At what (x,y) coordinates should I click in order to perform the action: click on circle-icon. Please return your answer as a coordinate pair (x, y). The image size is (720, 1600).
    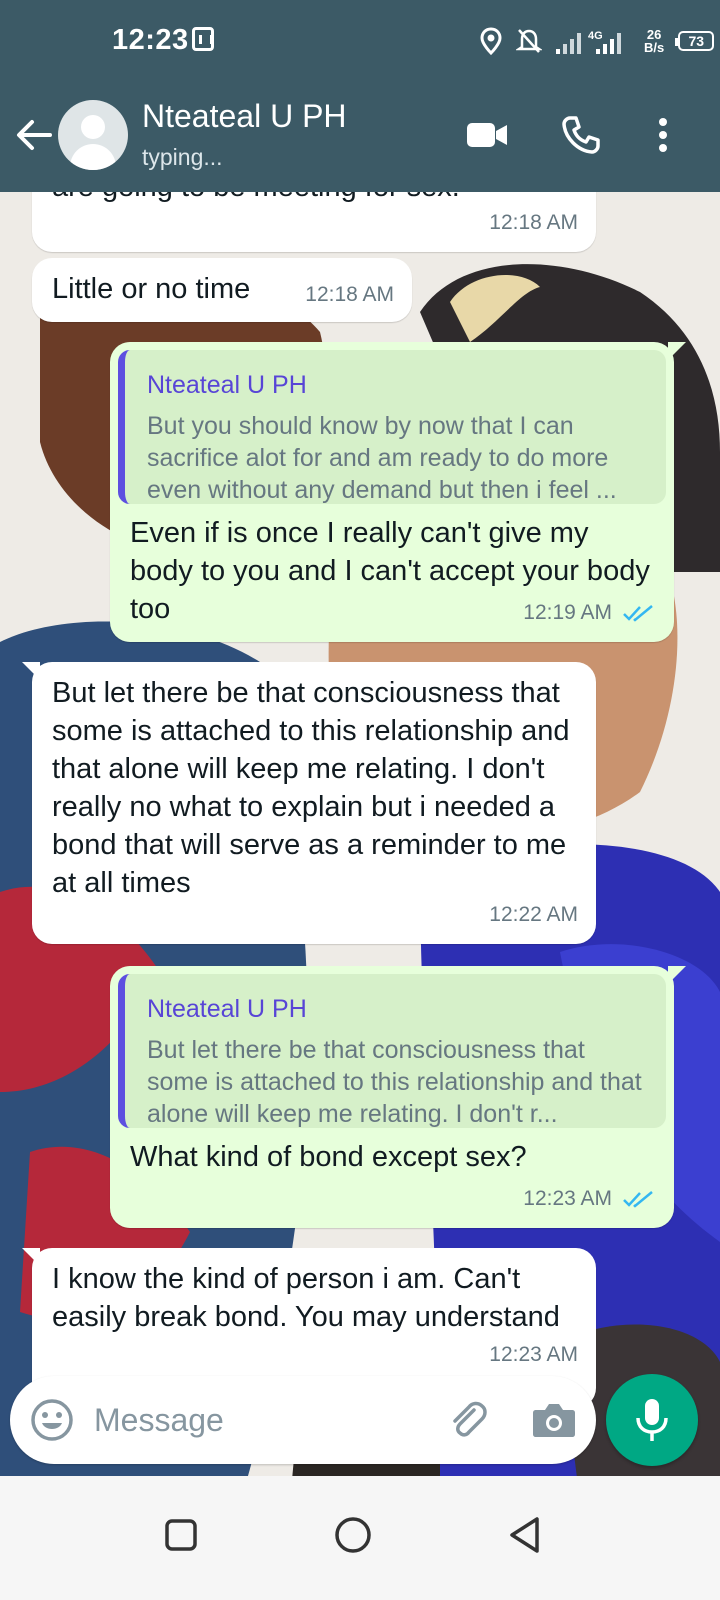
    Looking at the image, I should click on (353, 1535).